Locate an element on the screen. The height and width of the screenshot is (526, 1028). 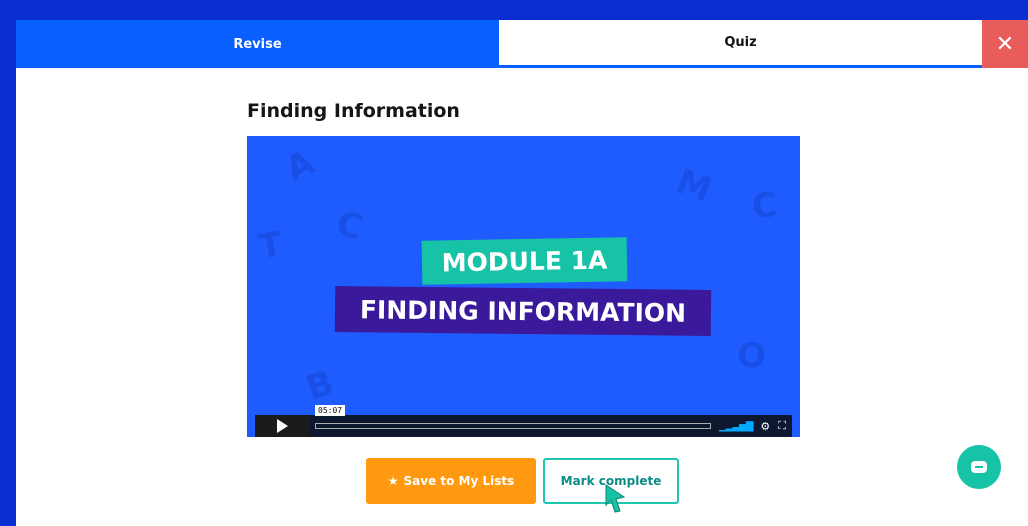
star-icon: ★ is located at coordinates (393, 481).